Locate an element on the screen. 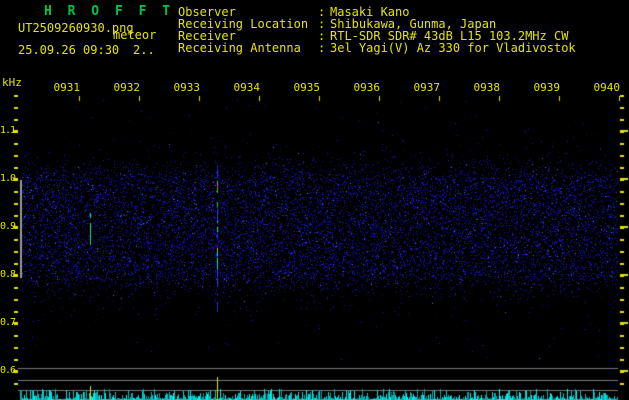 This screenshot has height=400, width=629. x-tick-label: 0935 is located at coordinates (307, 87).